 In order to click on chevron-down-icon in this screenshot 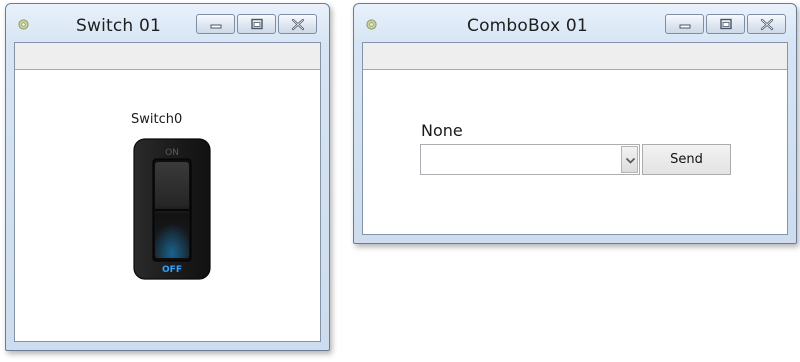, I will do `click(630, 160)`.